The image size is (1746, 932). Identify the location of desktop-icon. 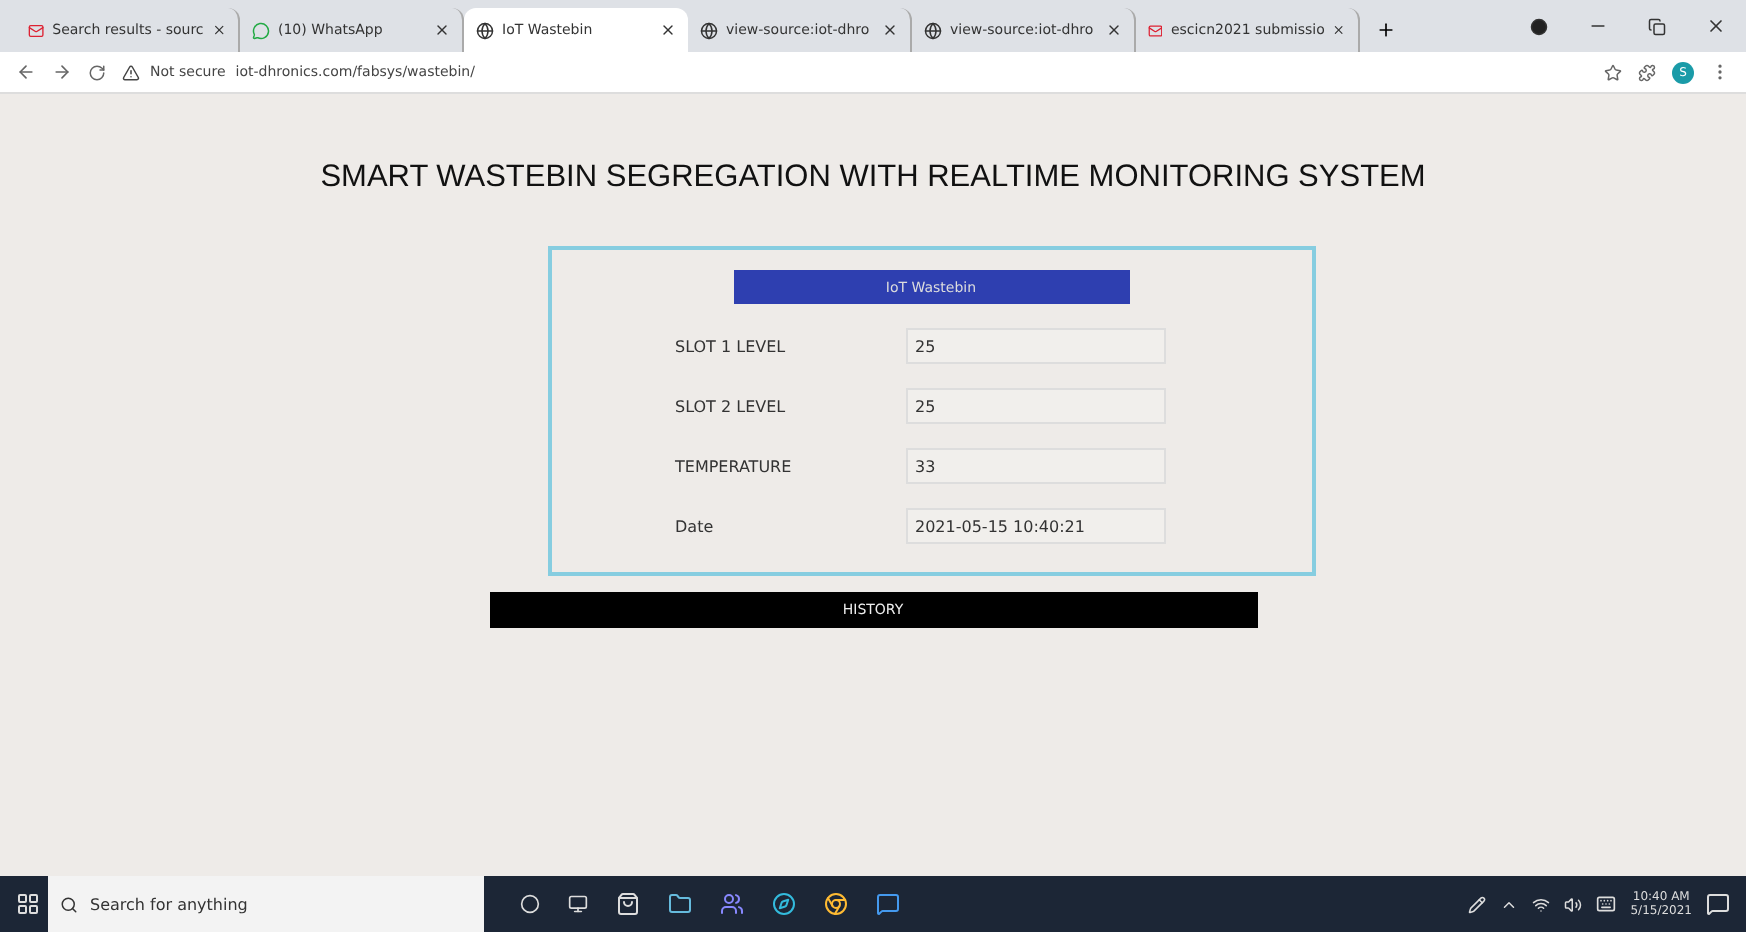
(578, 904).